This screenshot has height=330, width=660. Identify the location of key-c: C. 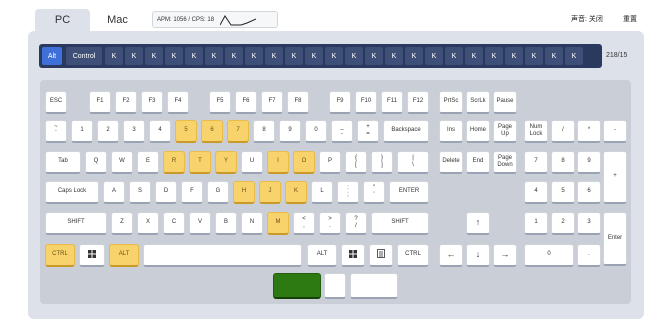
(174, 223).